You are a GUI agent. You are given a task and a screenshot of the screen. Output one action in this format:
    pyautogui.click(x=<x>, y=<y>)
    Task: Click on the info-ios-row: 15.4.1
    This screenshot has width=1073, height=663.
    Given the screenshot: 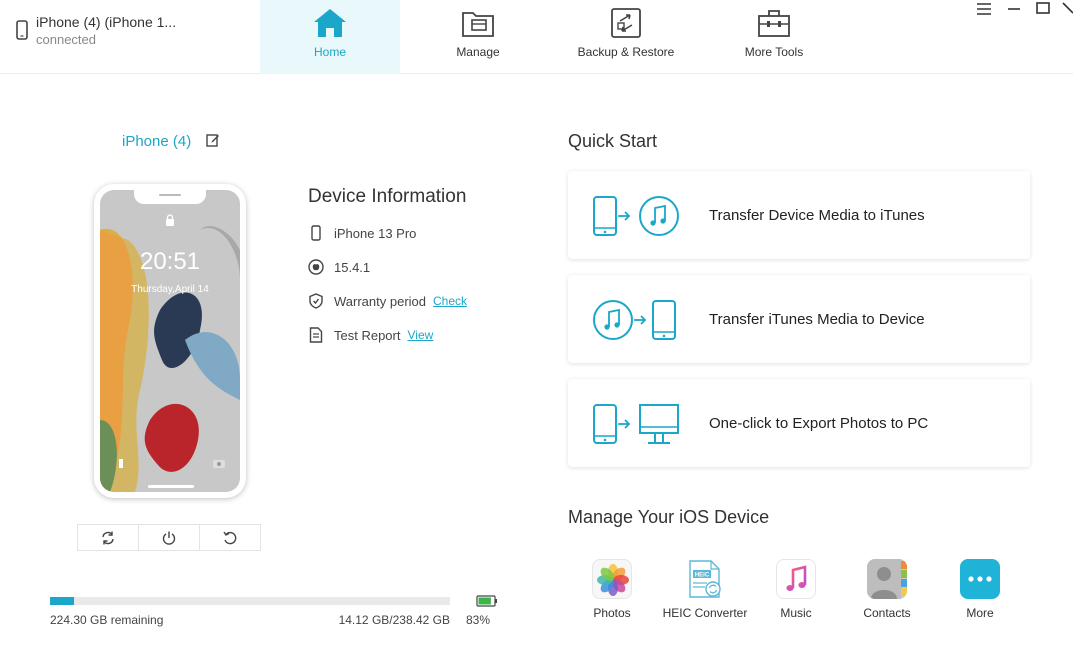 What is the action you would take?
    pyautogui.click(x=339, y=267)
    